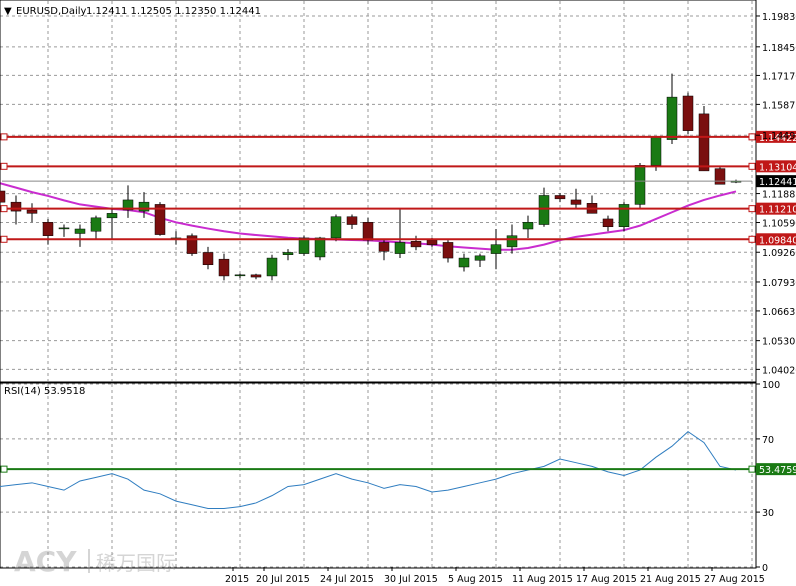 This screenshot has height=586, width=796. I want to click on price-tick-label: 1.11885, so click(779, 195).